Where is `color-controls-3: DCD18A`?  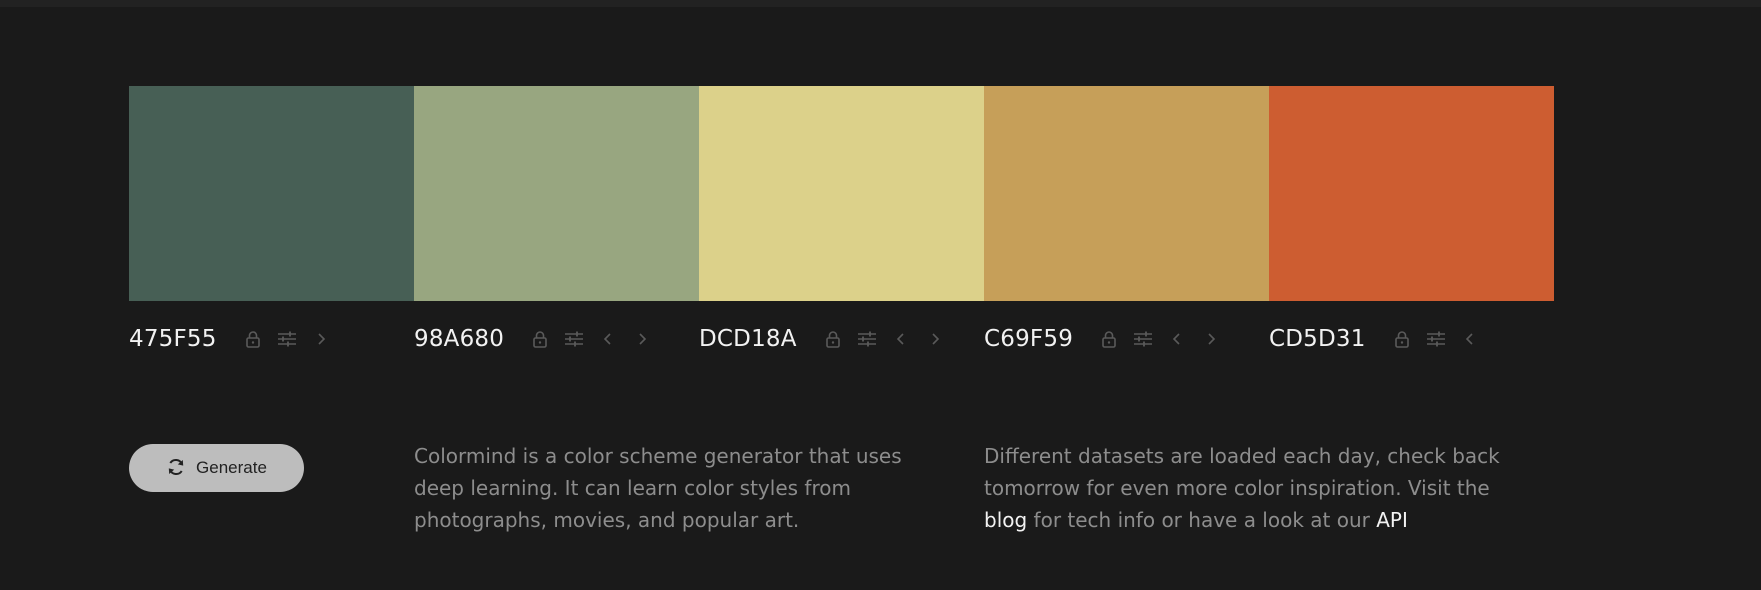 color-controls-3: DCD18A is located at coordinates (841, 339).